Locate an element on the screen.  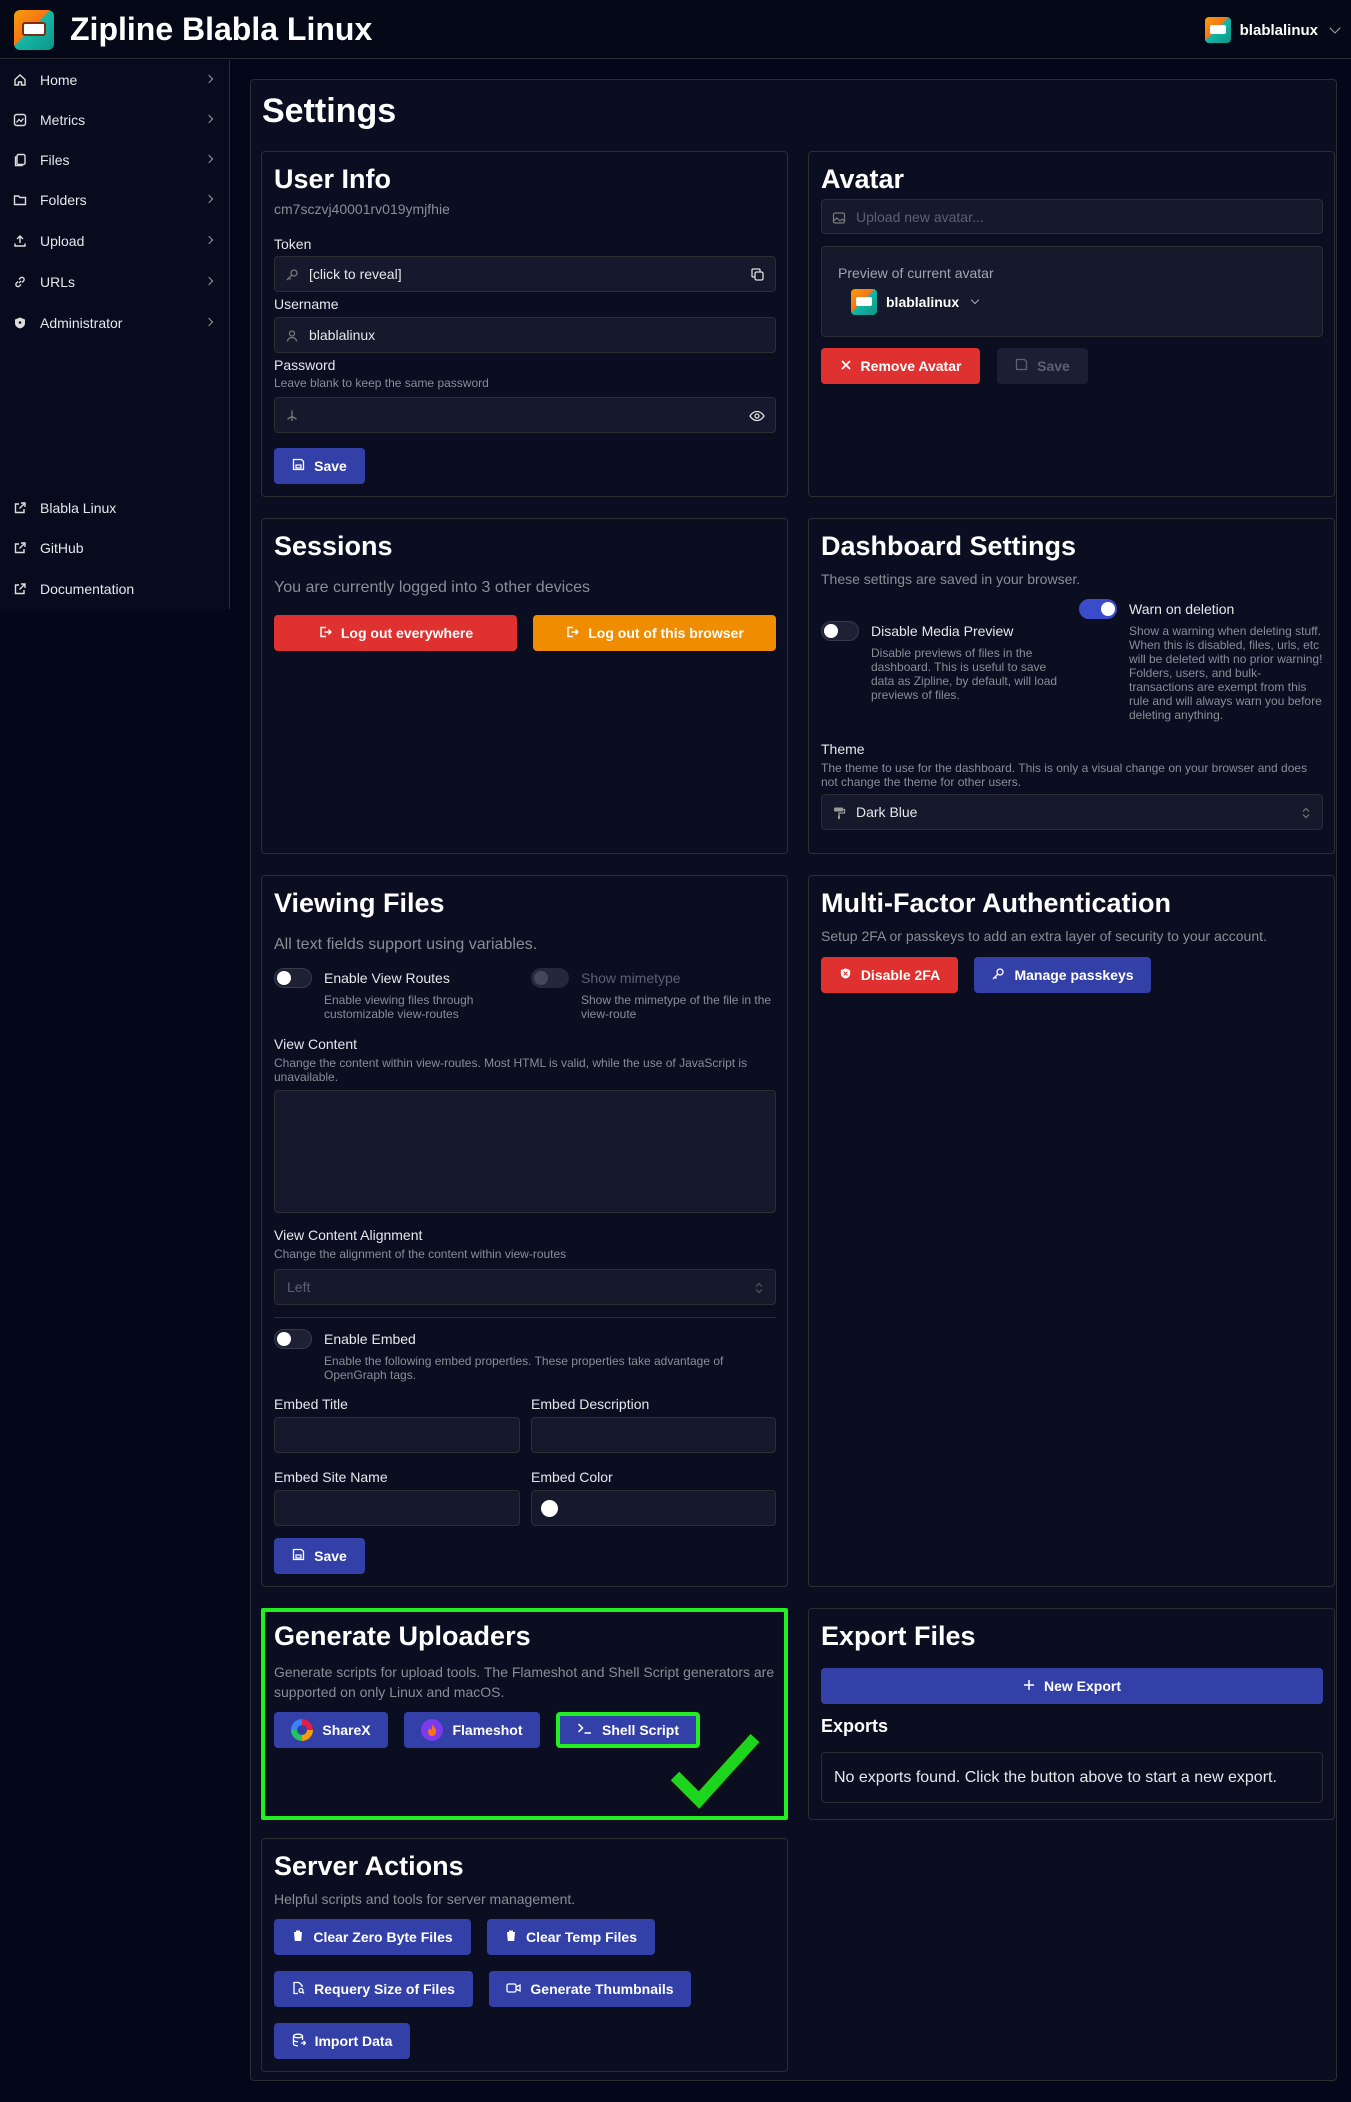
disable-2fa-button: Disable 2FA is located at coordinates (889, 975).